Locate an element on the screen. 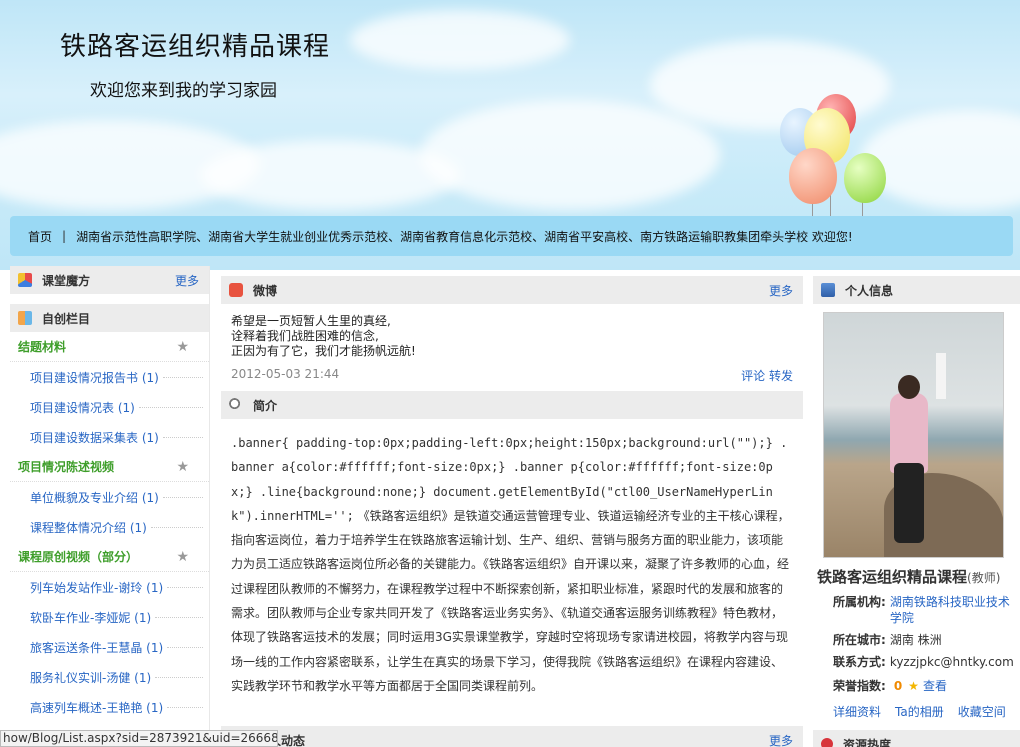  honor-label: 荣誉指数: is located at coordinates (859, 686).